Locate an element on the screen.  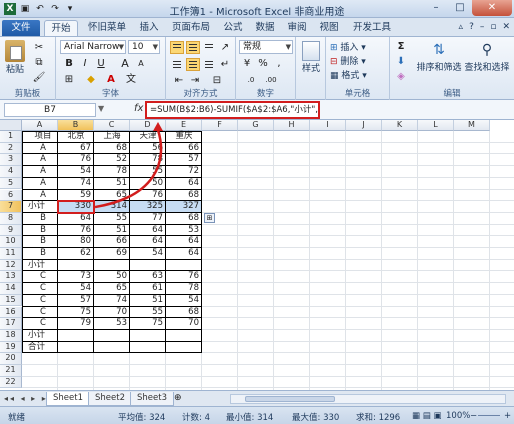
view-buttons: ▦ ▤ ▣ is located at coordinates (427, 416).